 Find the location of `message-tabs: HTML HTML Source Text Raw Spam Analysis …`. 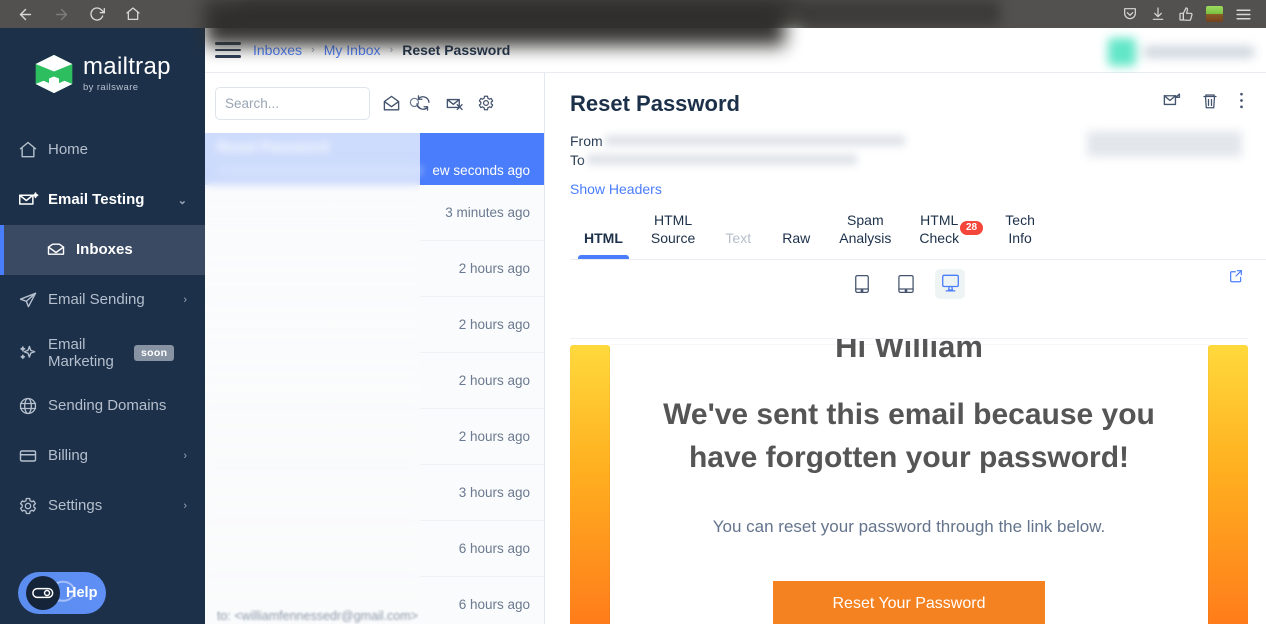

message-tabs: HTML HTML Source Text Raw Spam Analysis … is located at coordinates (906, 229).